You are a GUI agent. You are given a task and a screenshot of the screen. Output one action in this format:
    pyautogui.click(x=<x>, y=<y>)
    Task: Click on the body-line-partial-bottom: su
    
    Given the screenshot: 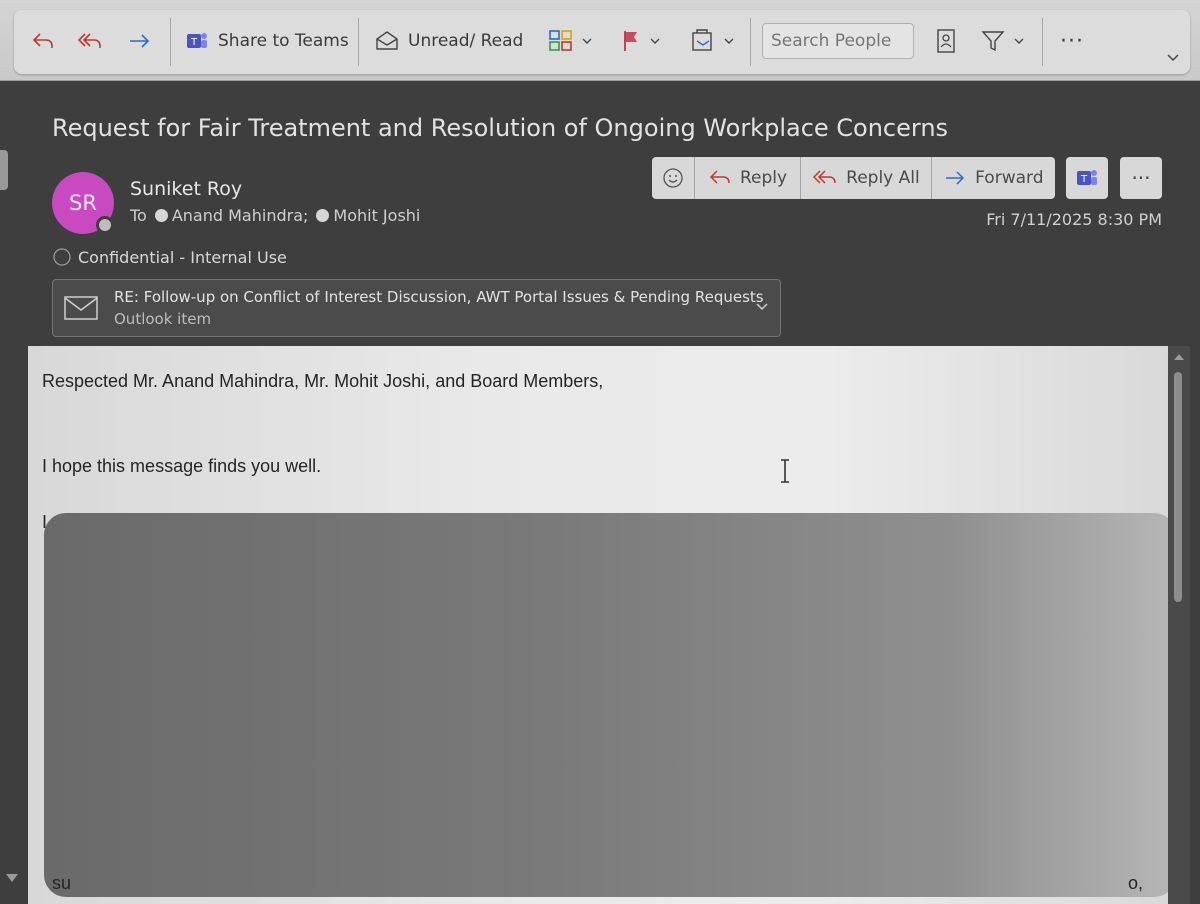 What is the action you would take?
    pyautogui.click(x=62, y=883)
    